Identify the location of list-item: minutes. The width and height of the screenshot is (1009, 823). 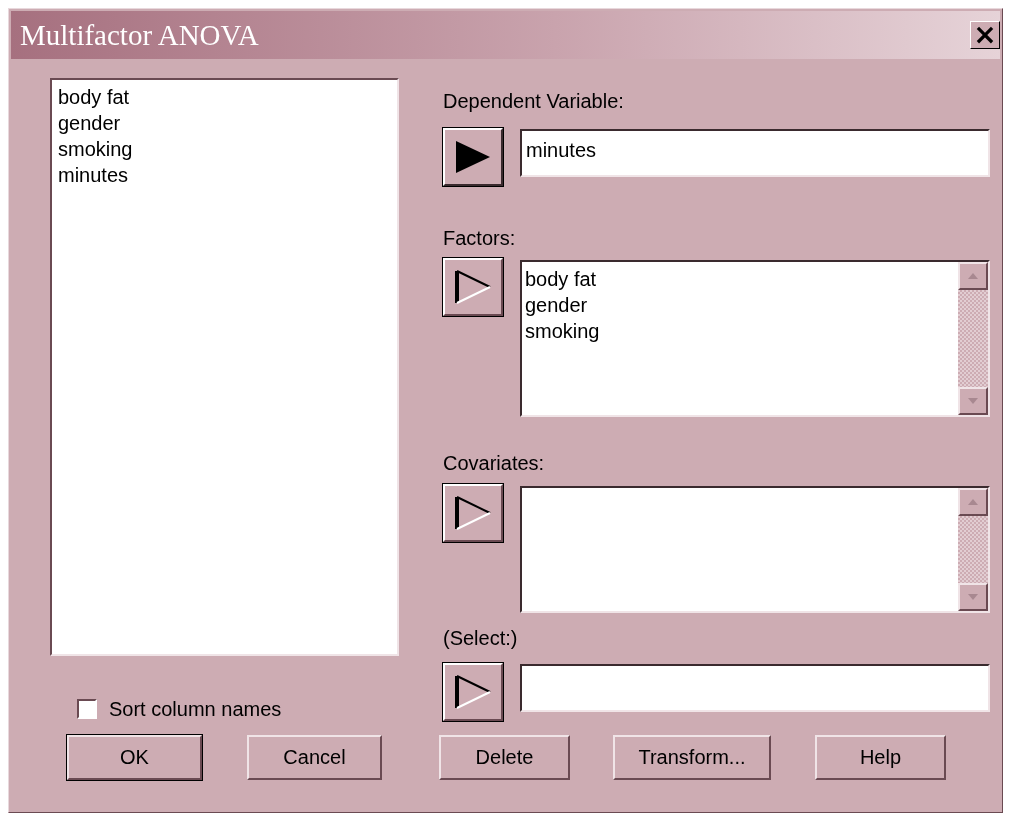
(224, 175).